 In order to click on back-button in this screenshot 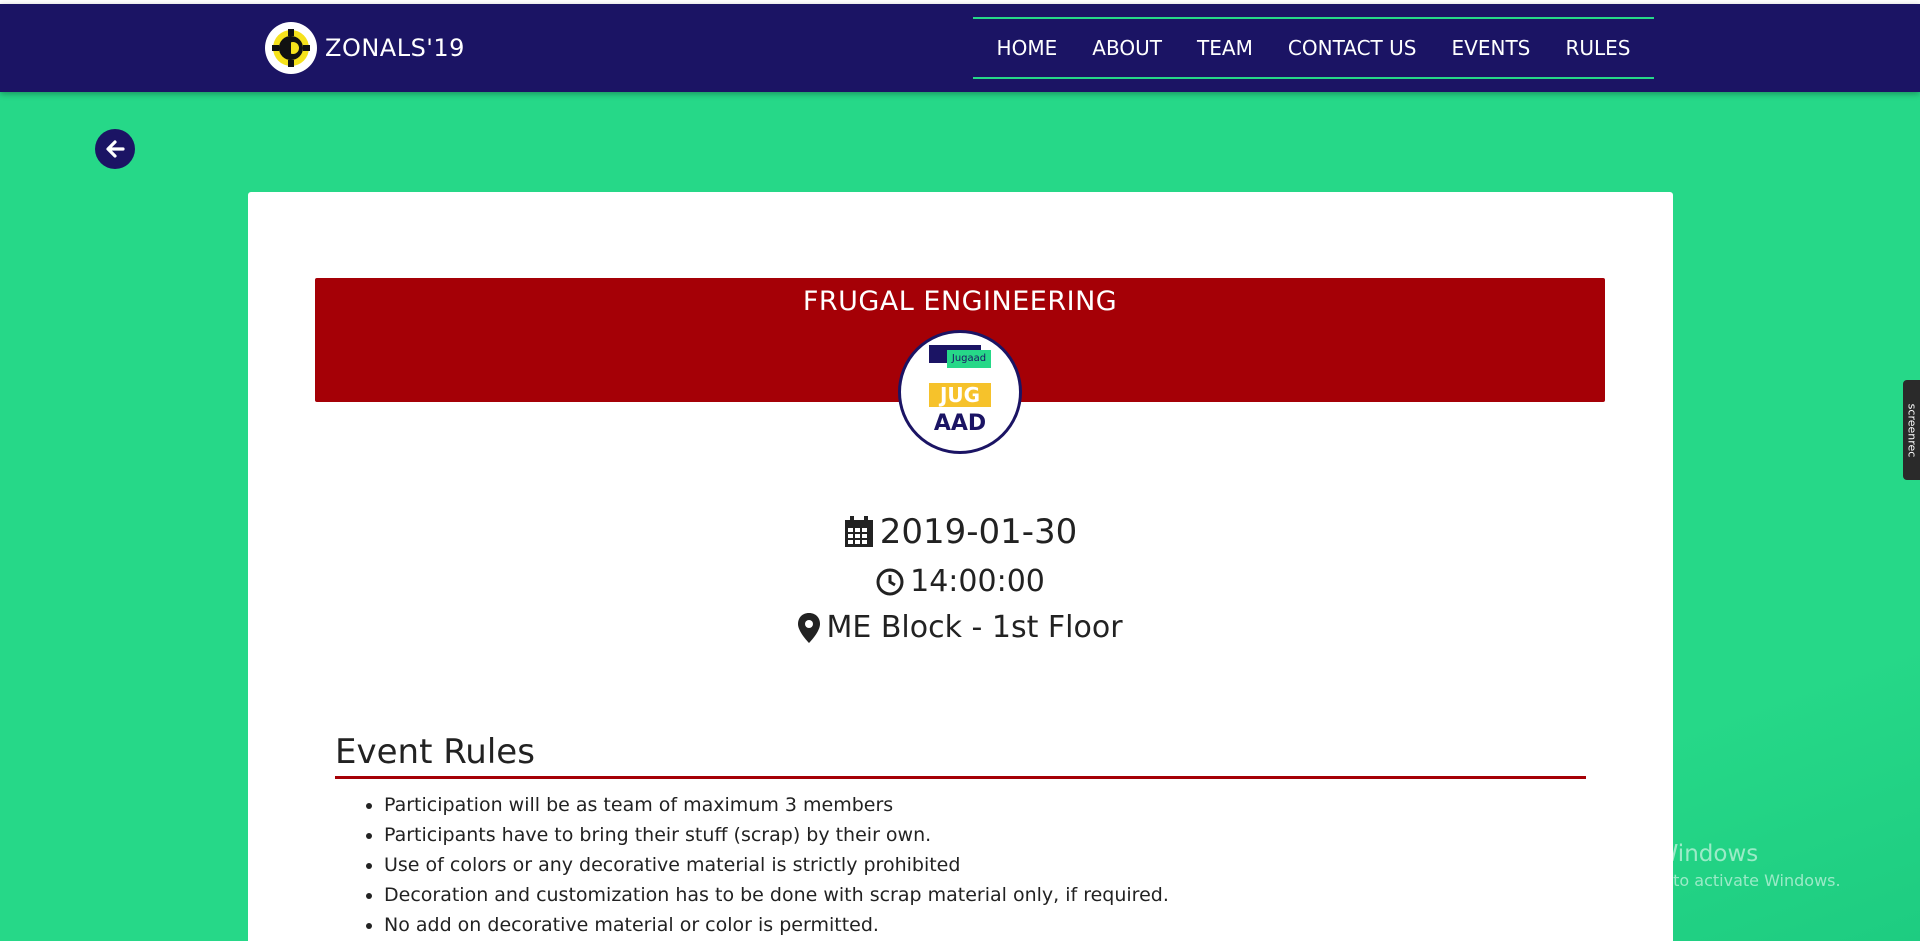, I will do `click(115, 149)`.